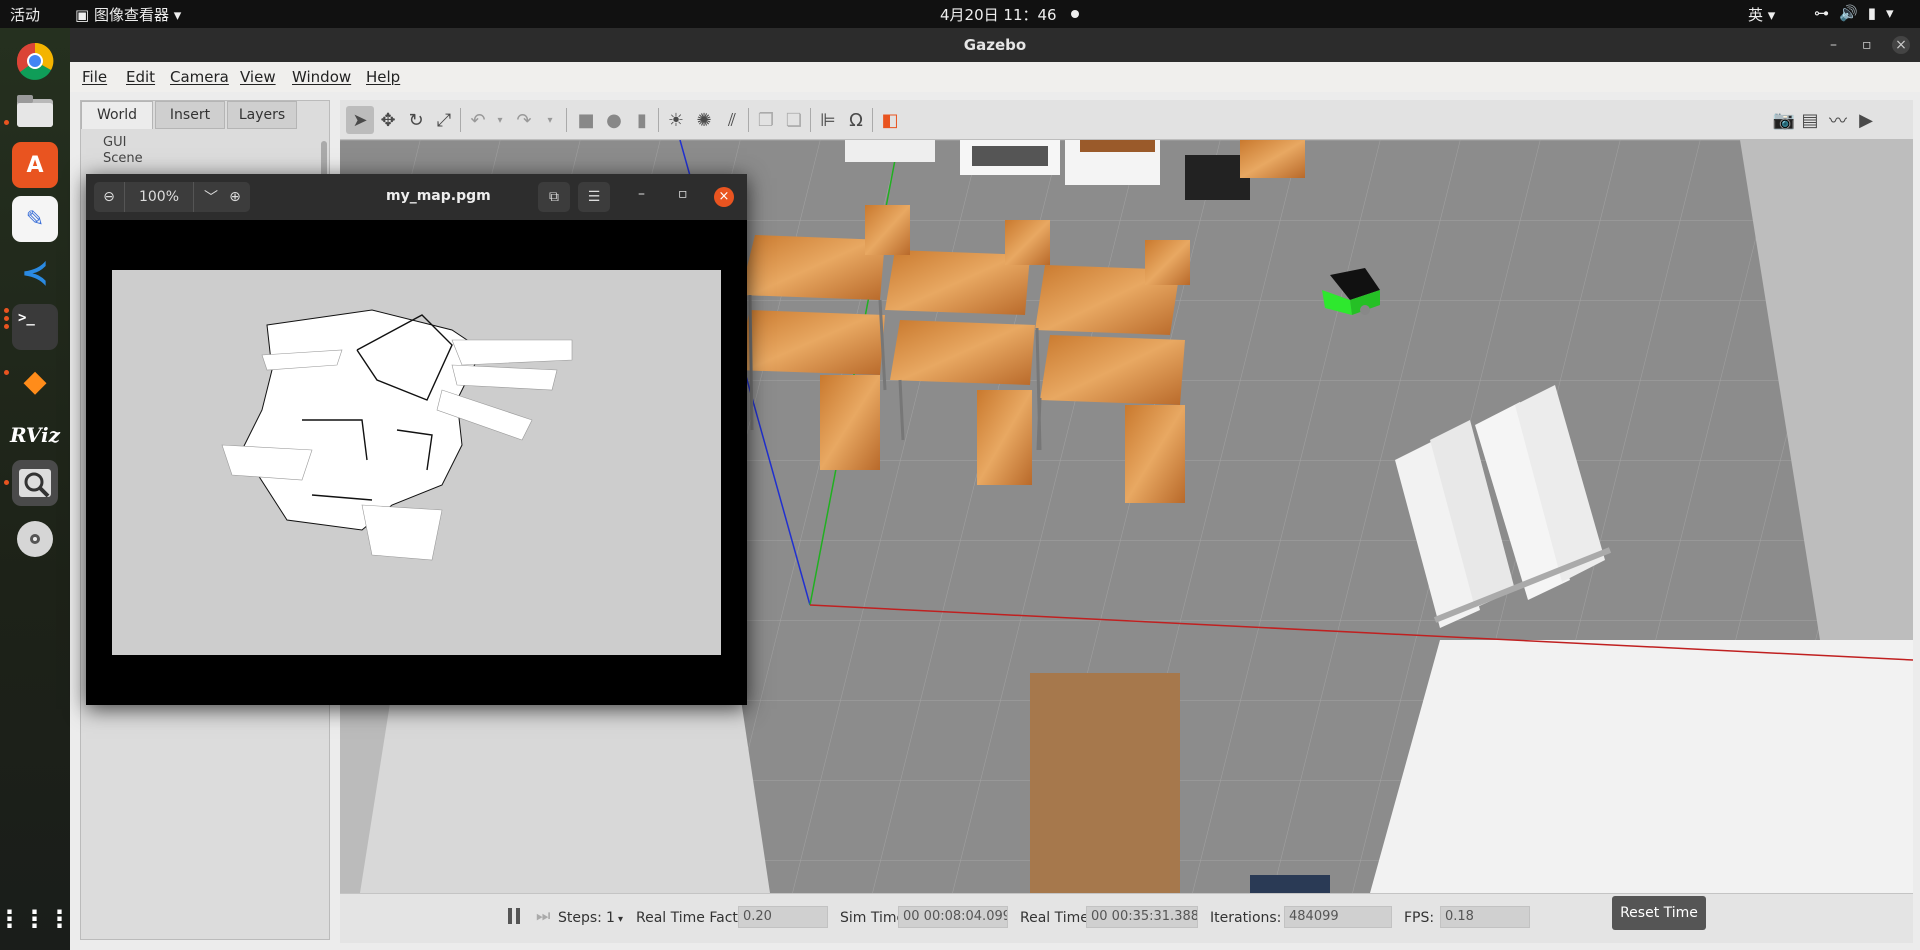 The width and height of the screenshot is (1920, 950). What do you see at coordinates (25, 14) in the screenshot?
I see `activities-button: 活动` at bounding box center [25, 14].